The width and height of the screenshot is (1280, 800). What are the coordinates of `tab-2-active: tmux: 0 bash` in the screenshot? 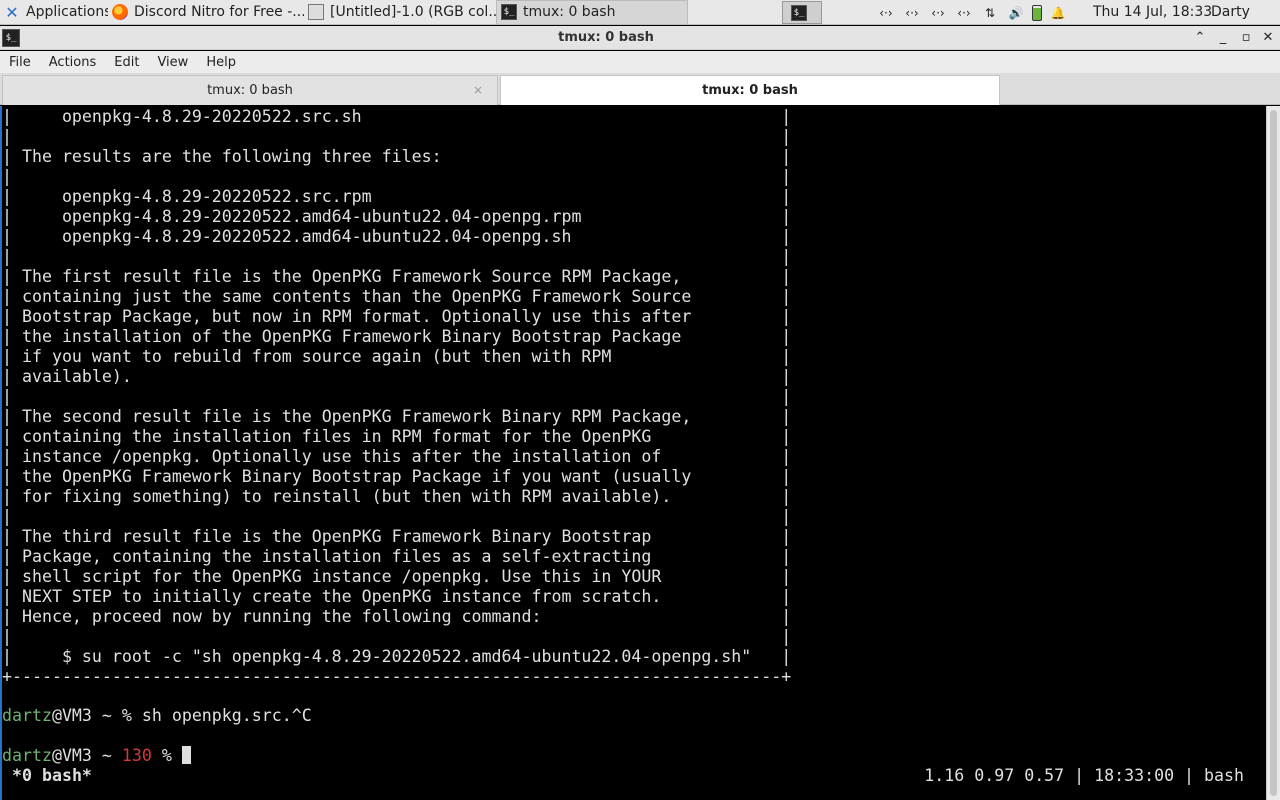 It's located at (750, 90).